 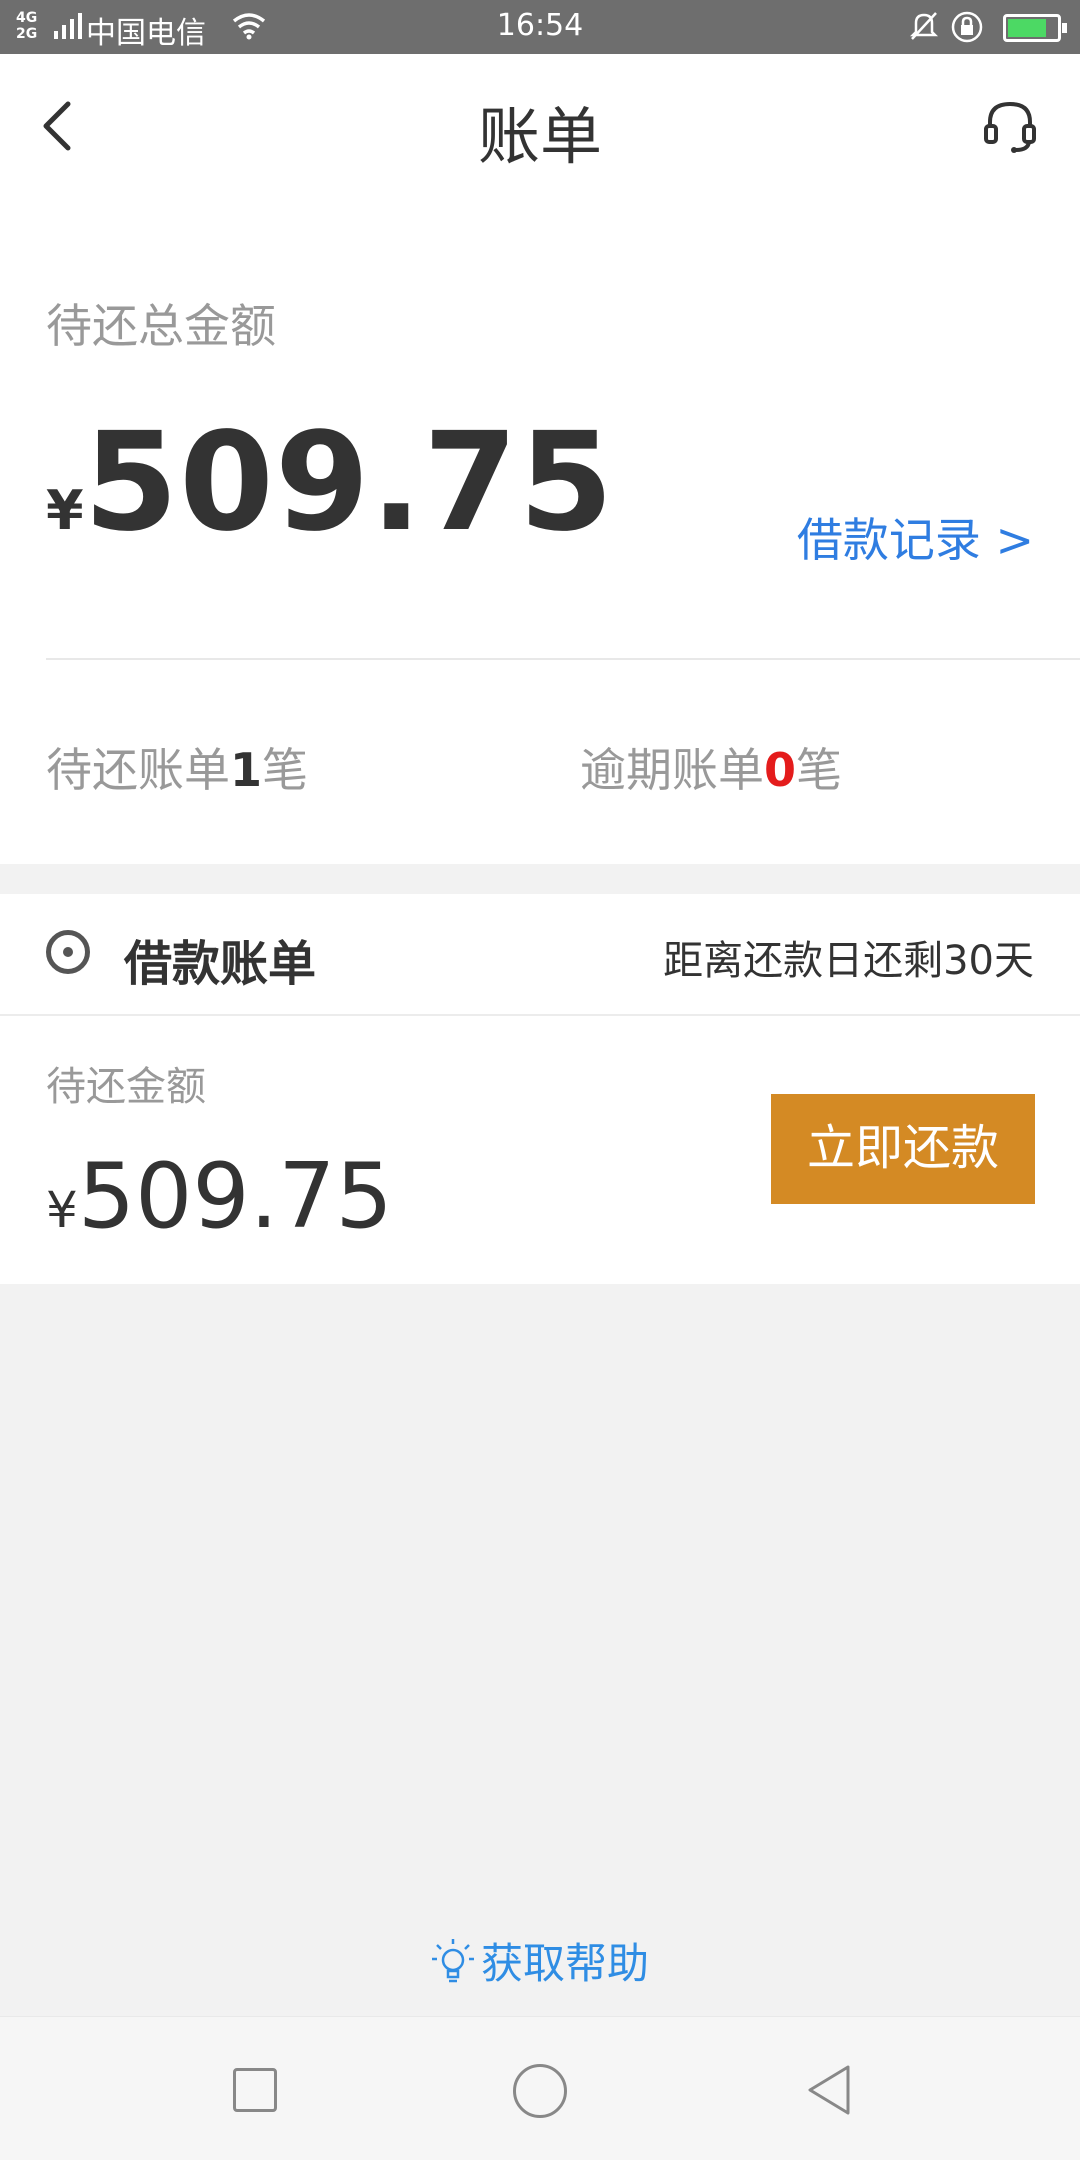 I want to click on amount-due-value: 509.75, so click(x=235, y=1196).